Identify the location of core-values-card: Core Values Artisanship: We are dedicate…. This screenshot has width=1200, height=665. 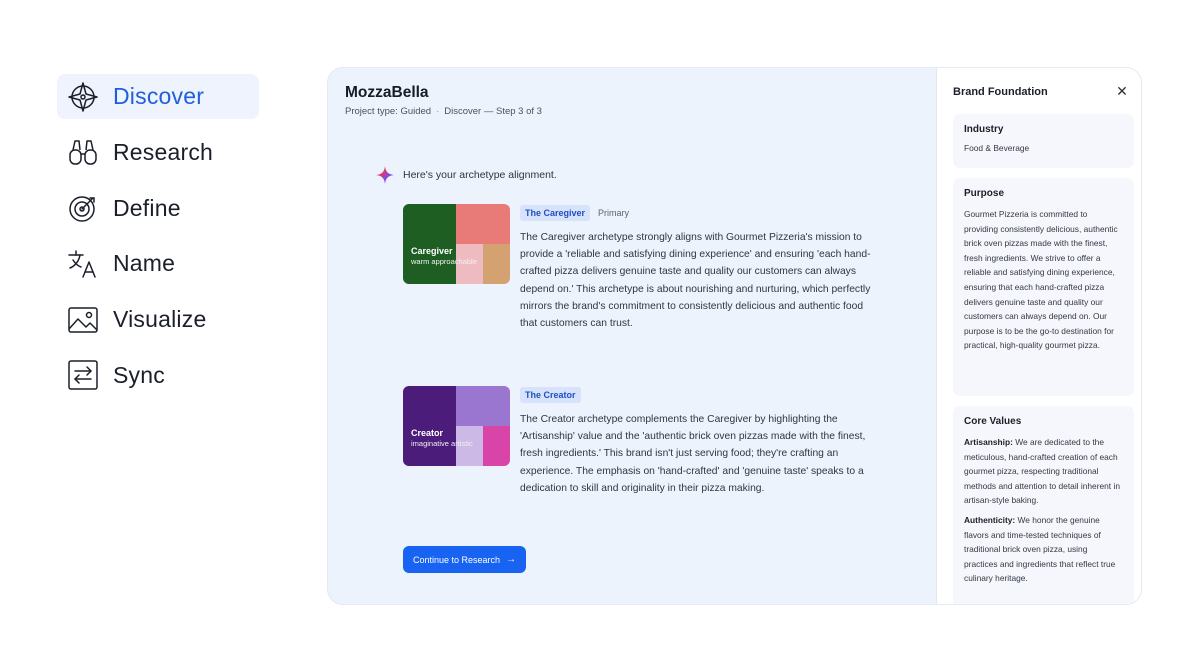
(1043, 505).